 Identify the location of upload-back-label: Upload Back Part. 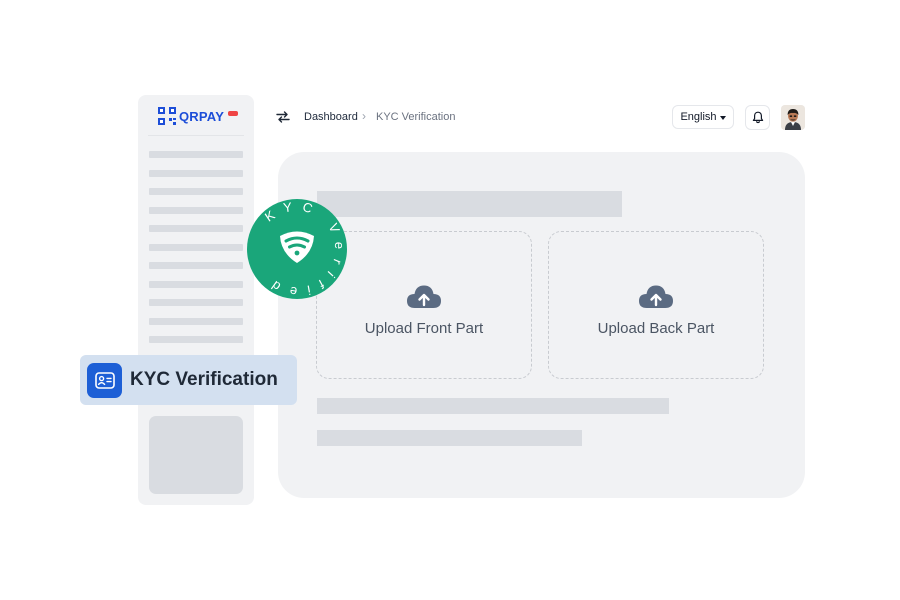
(656, 328).